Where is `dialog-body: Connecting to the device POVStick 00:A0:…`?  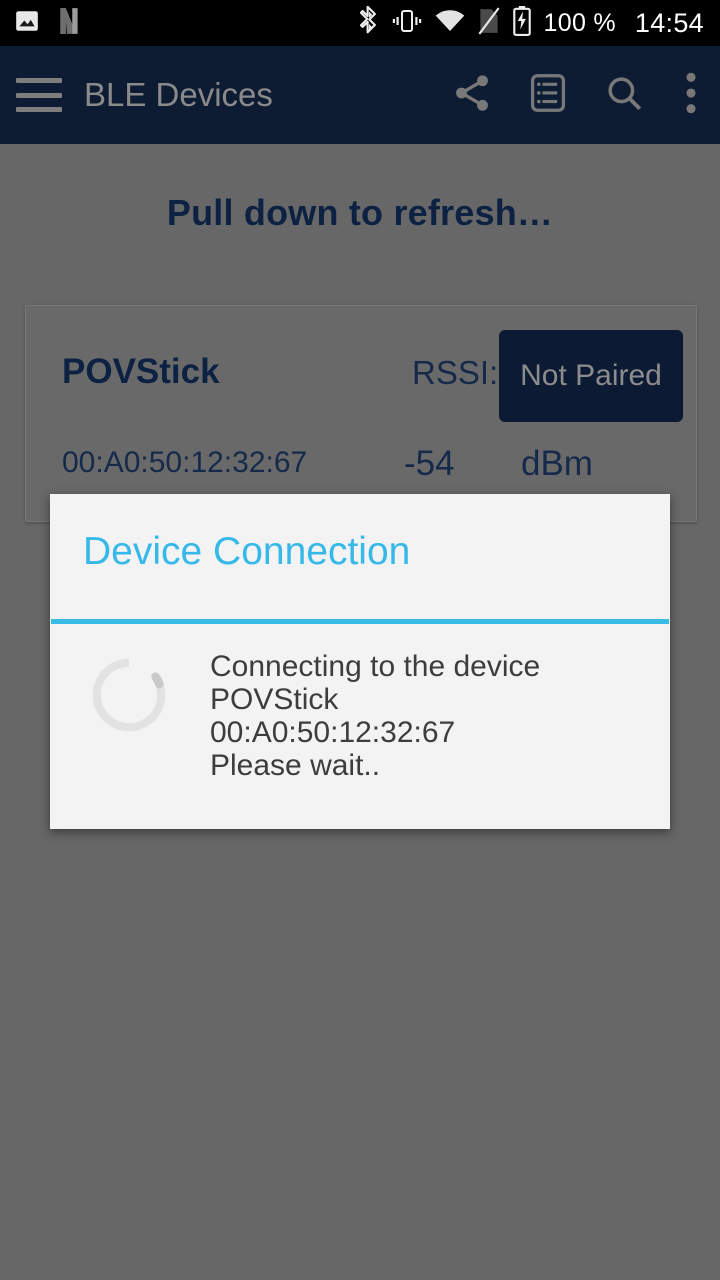
dialog-body: Connecting to the device POVStick 00:A0:… is located at coordinates (360, 726).